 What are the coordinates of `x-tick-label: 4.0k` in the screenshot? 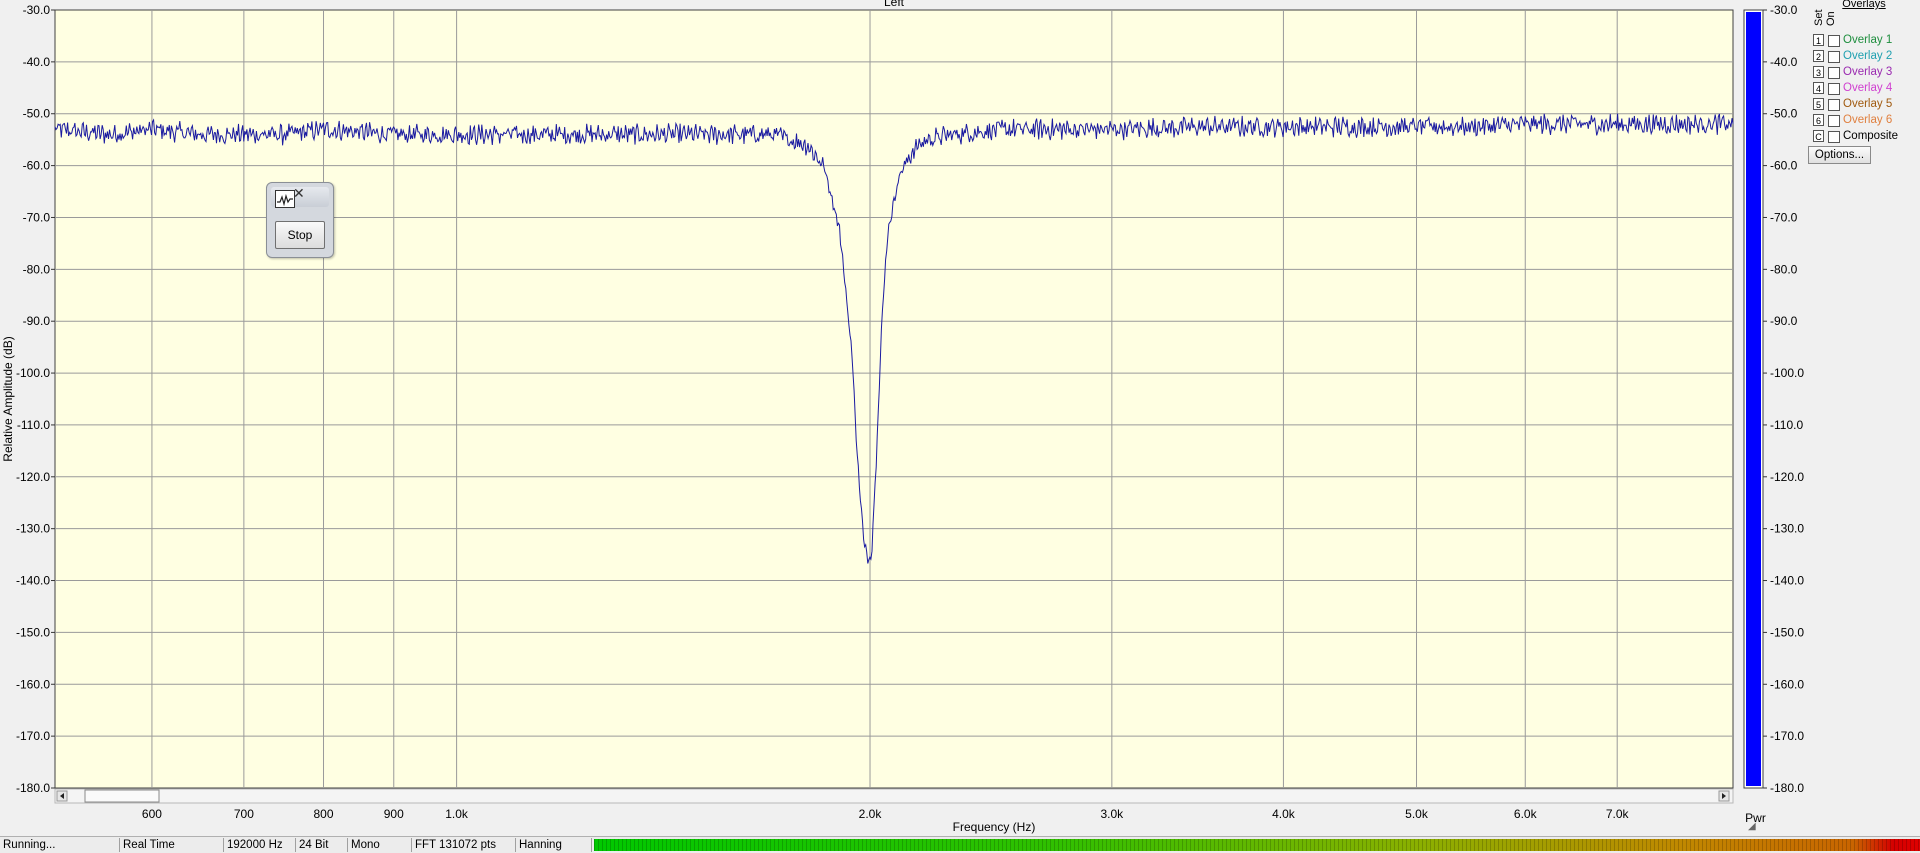 It's located at (1284, 814).